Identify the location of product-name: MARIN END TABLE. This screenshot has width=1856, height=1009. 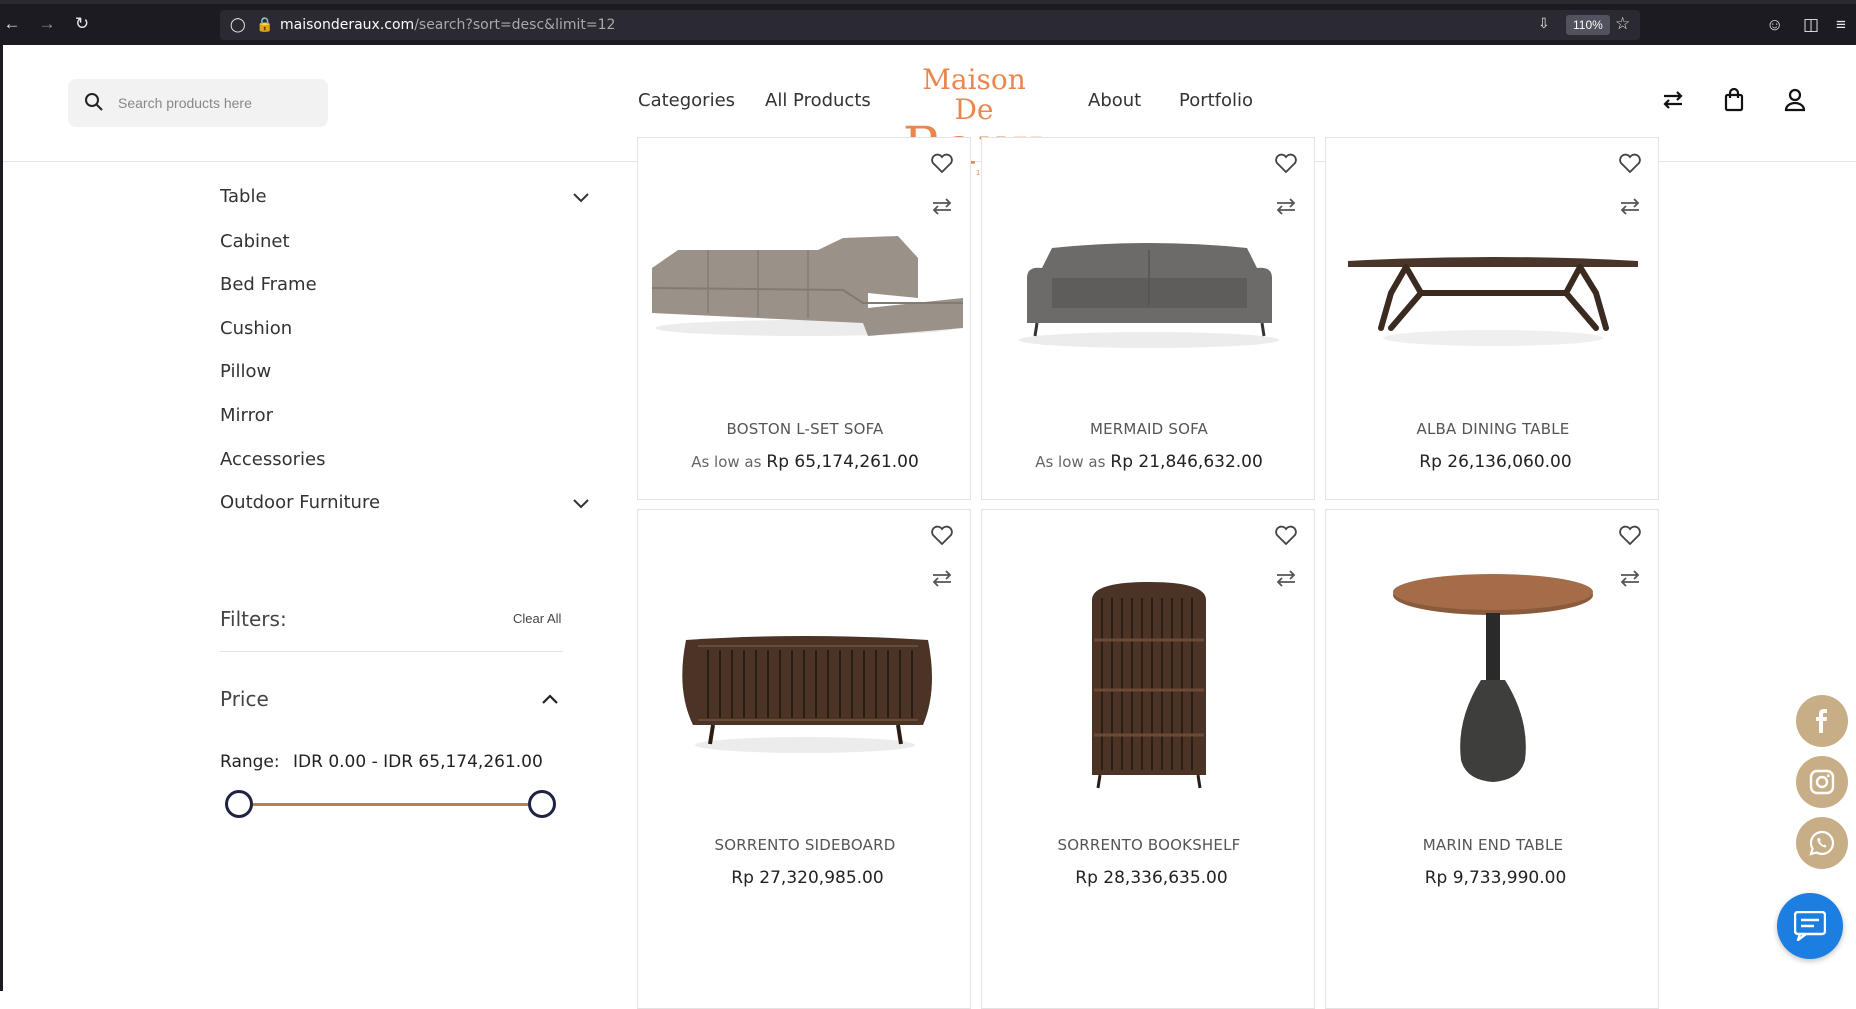
(1493, 845).